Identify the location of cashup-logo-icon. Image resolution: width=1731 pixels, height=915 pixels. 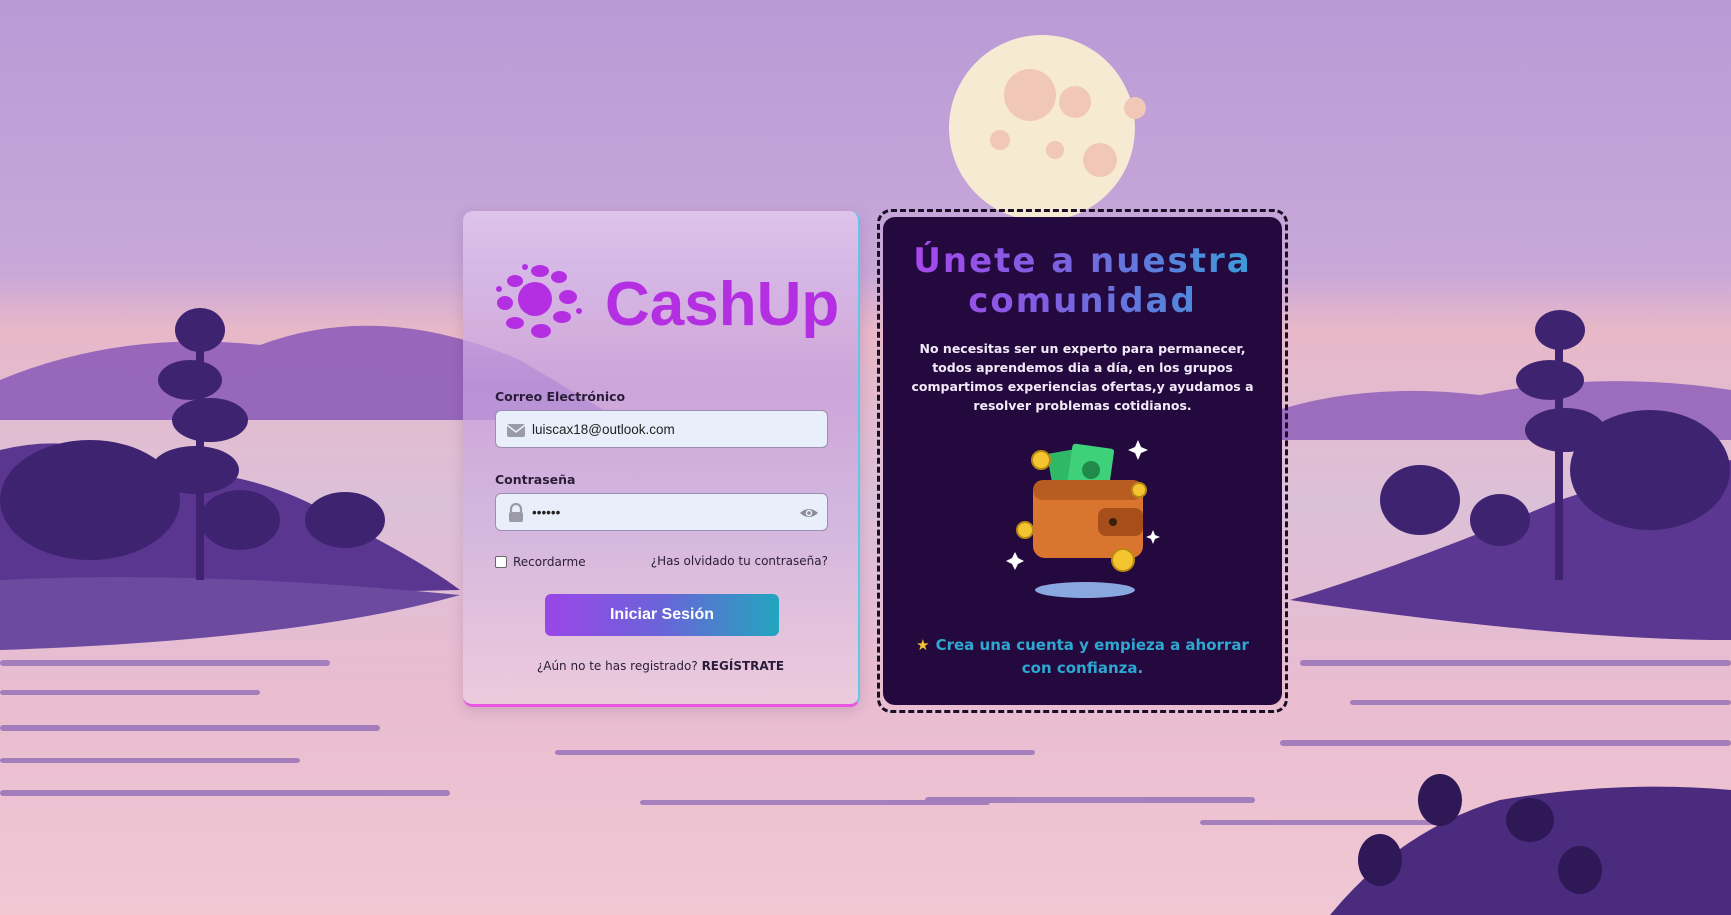
(539, 301).